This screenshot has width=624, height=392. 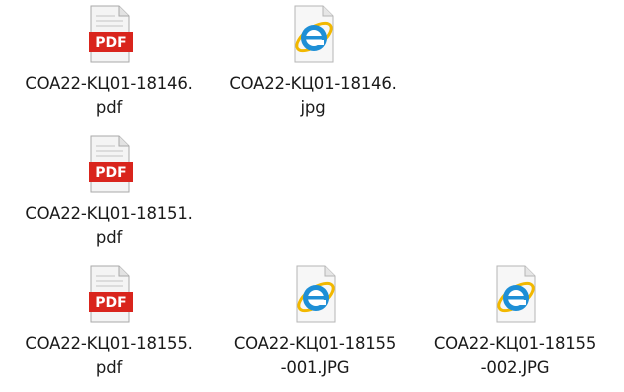 I want to click on file-name-label: COA22-KЦ01-18155 -001.JPG, so click(x=315, y=356).